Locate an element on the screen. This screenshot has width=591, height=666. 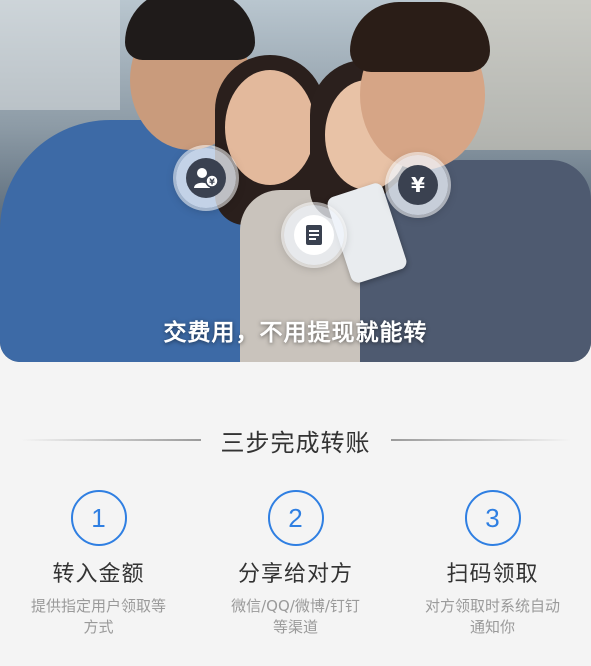
step-description-line: 对方领取时系统自动 is located at coordinates (492, 606).